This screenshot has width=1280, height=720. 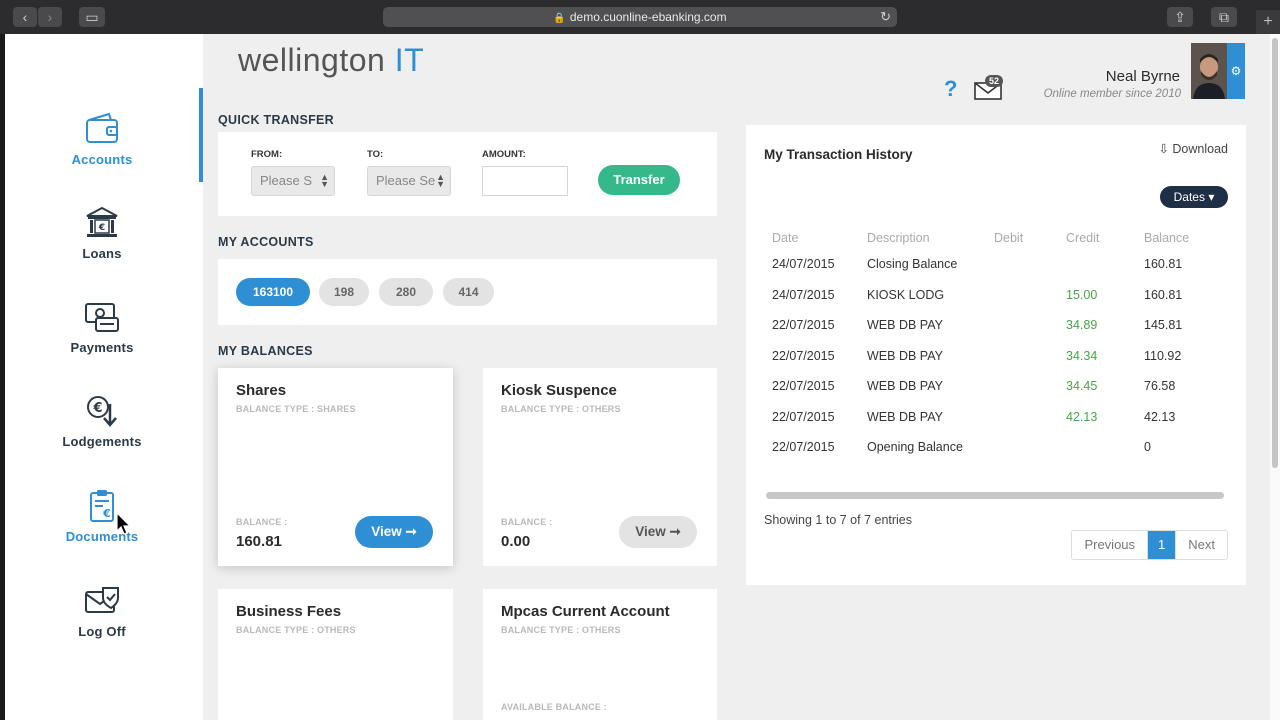 What do you see at coordinates (102, 536) in the screenshot?
I see `sidebar-item-label: Documents` at bounding box center [102, 536].